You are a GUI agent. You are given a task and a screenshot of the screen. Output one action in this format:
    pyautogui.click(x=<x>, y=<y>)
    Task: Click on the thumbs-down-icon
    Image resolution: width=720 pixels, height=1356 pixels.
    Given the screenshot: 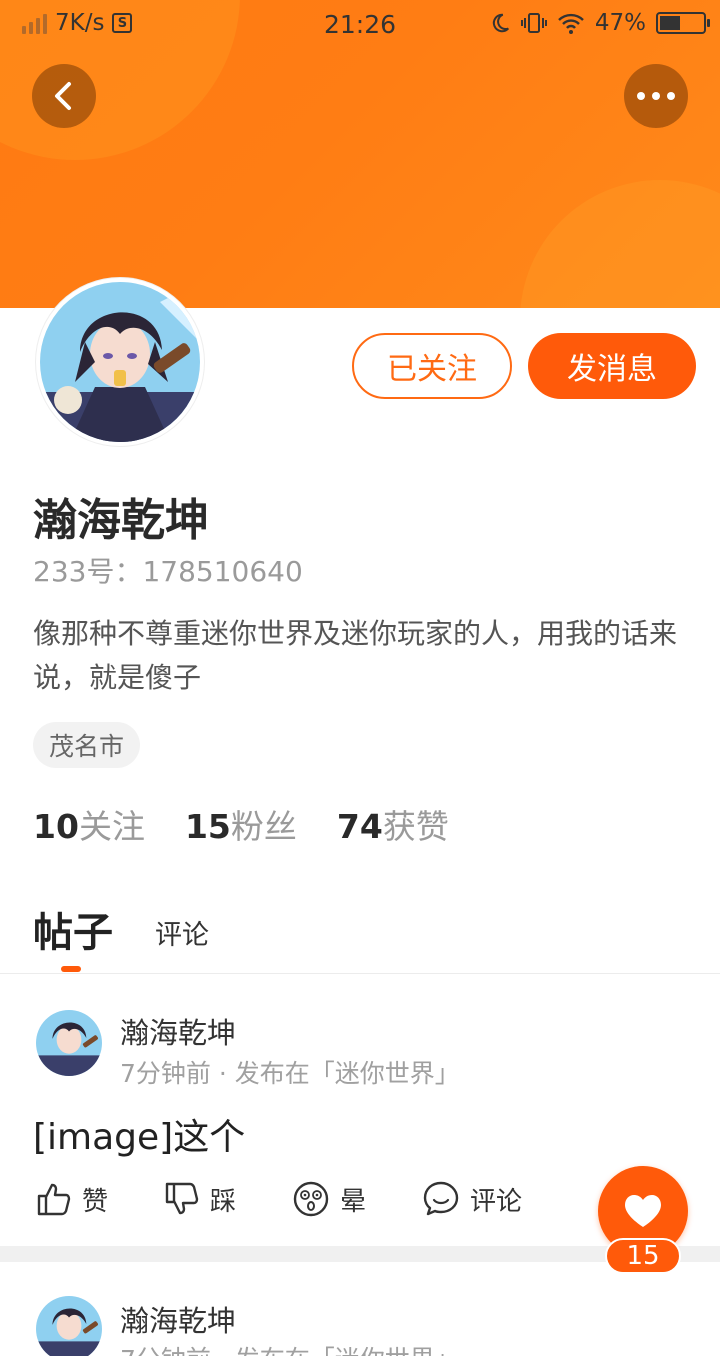 What is the action you would take?
    pyautogui.click(x=182, y=1198)
    